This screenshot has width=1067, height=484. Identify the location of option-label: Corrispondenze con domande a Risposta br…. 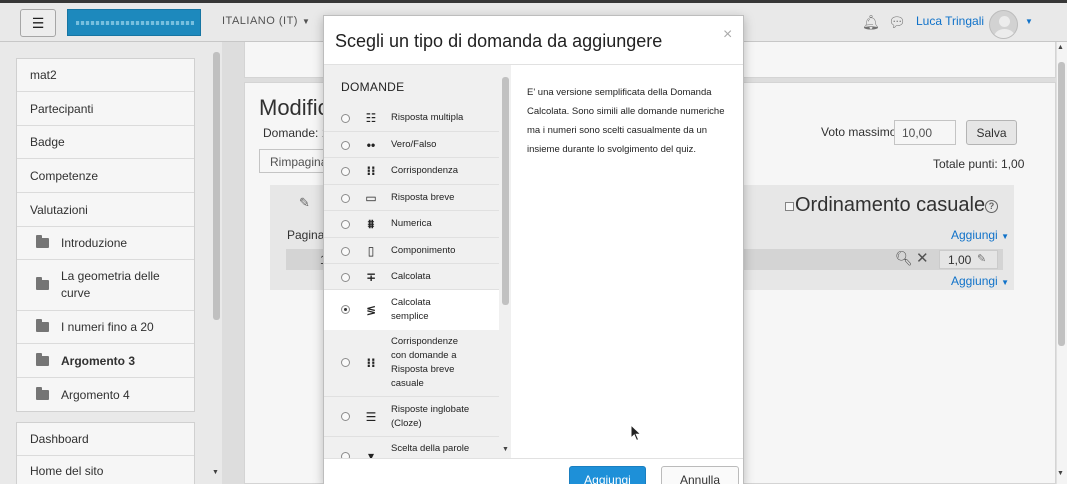
(425, 362).